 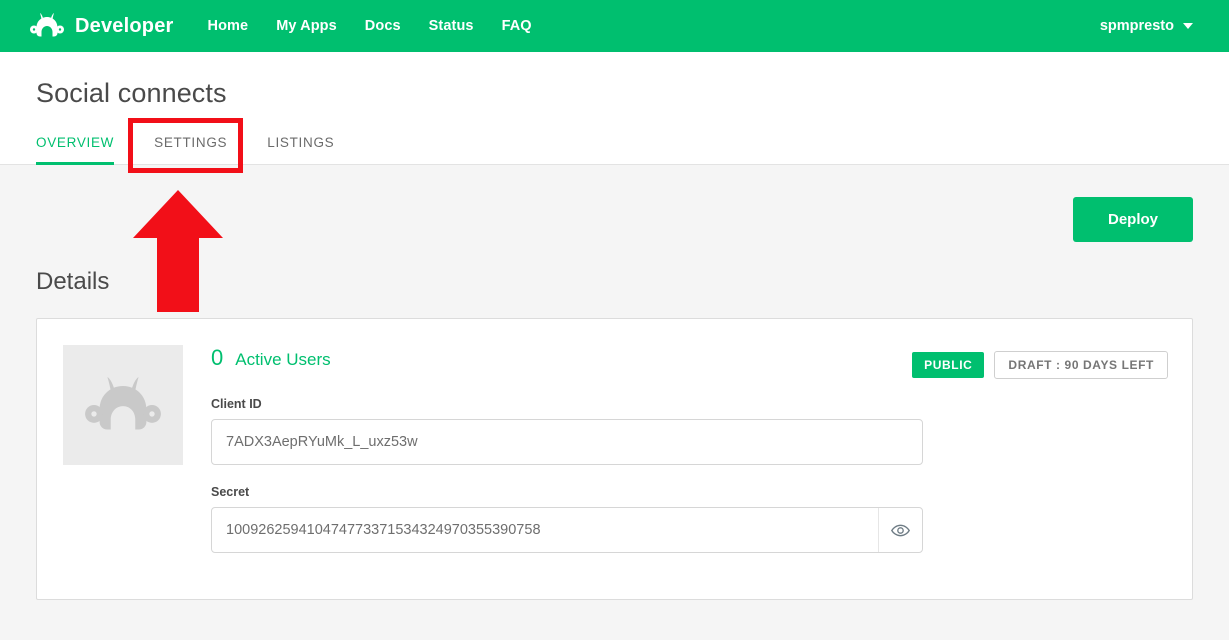 I want to click on user-menu-label: spmpresto, so click(x=1136, y=26).